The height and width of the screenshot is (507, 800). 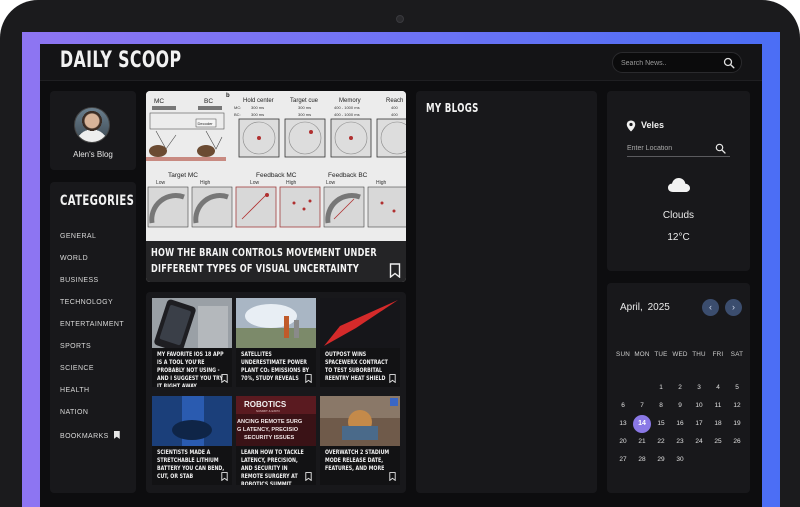 What do you see at coordinates (710, 307) in the screenshot?
I see `prev-month-button: ‹` at bounding box center [710, 307].